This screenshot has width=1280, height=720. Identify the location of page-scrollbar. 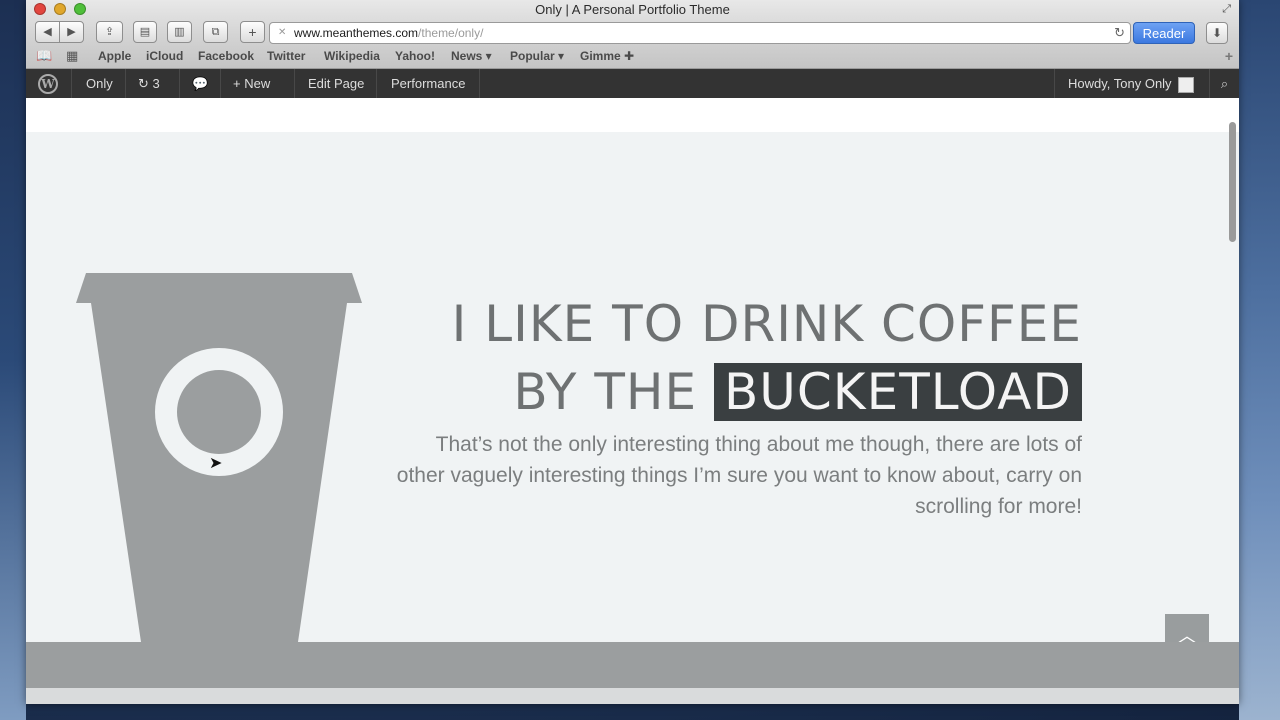
(1232, 182).